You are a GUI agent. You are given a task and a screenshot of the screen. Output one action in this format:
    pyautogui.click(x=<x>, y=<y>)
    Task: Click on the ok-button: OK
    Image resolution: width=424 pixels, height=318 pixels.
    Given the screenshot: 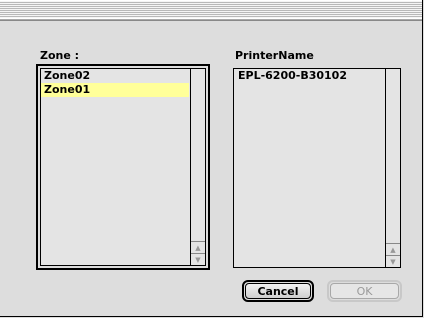 What is the action you would take?
    pyautogui.click(x=364, y=291)
    